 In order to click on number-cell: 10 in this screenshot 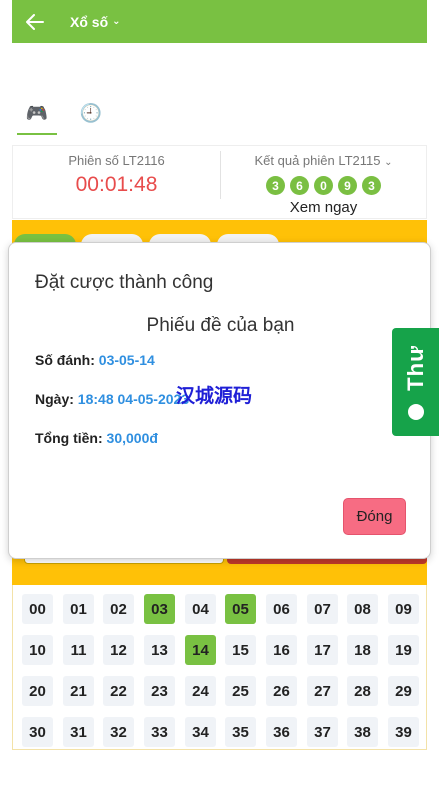, I will do `click(37, 650)`.